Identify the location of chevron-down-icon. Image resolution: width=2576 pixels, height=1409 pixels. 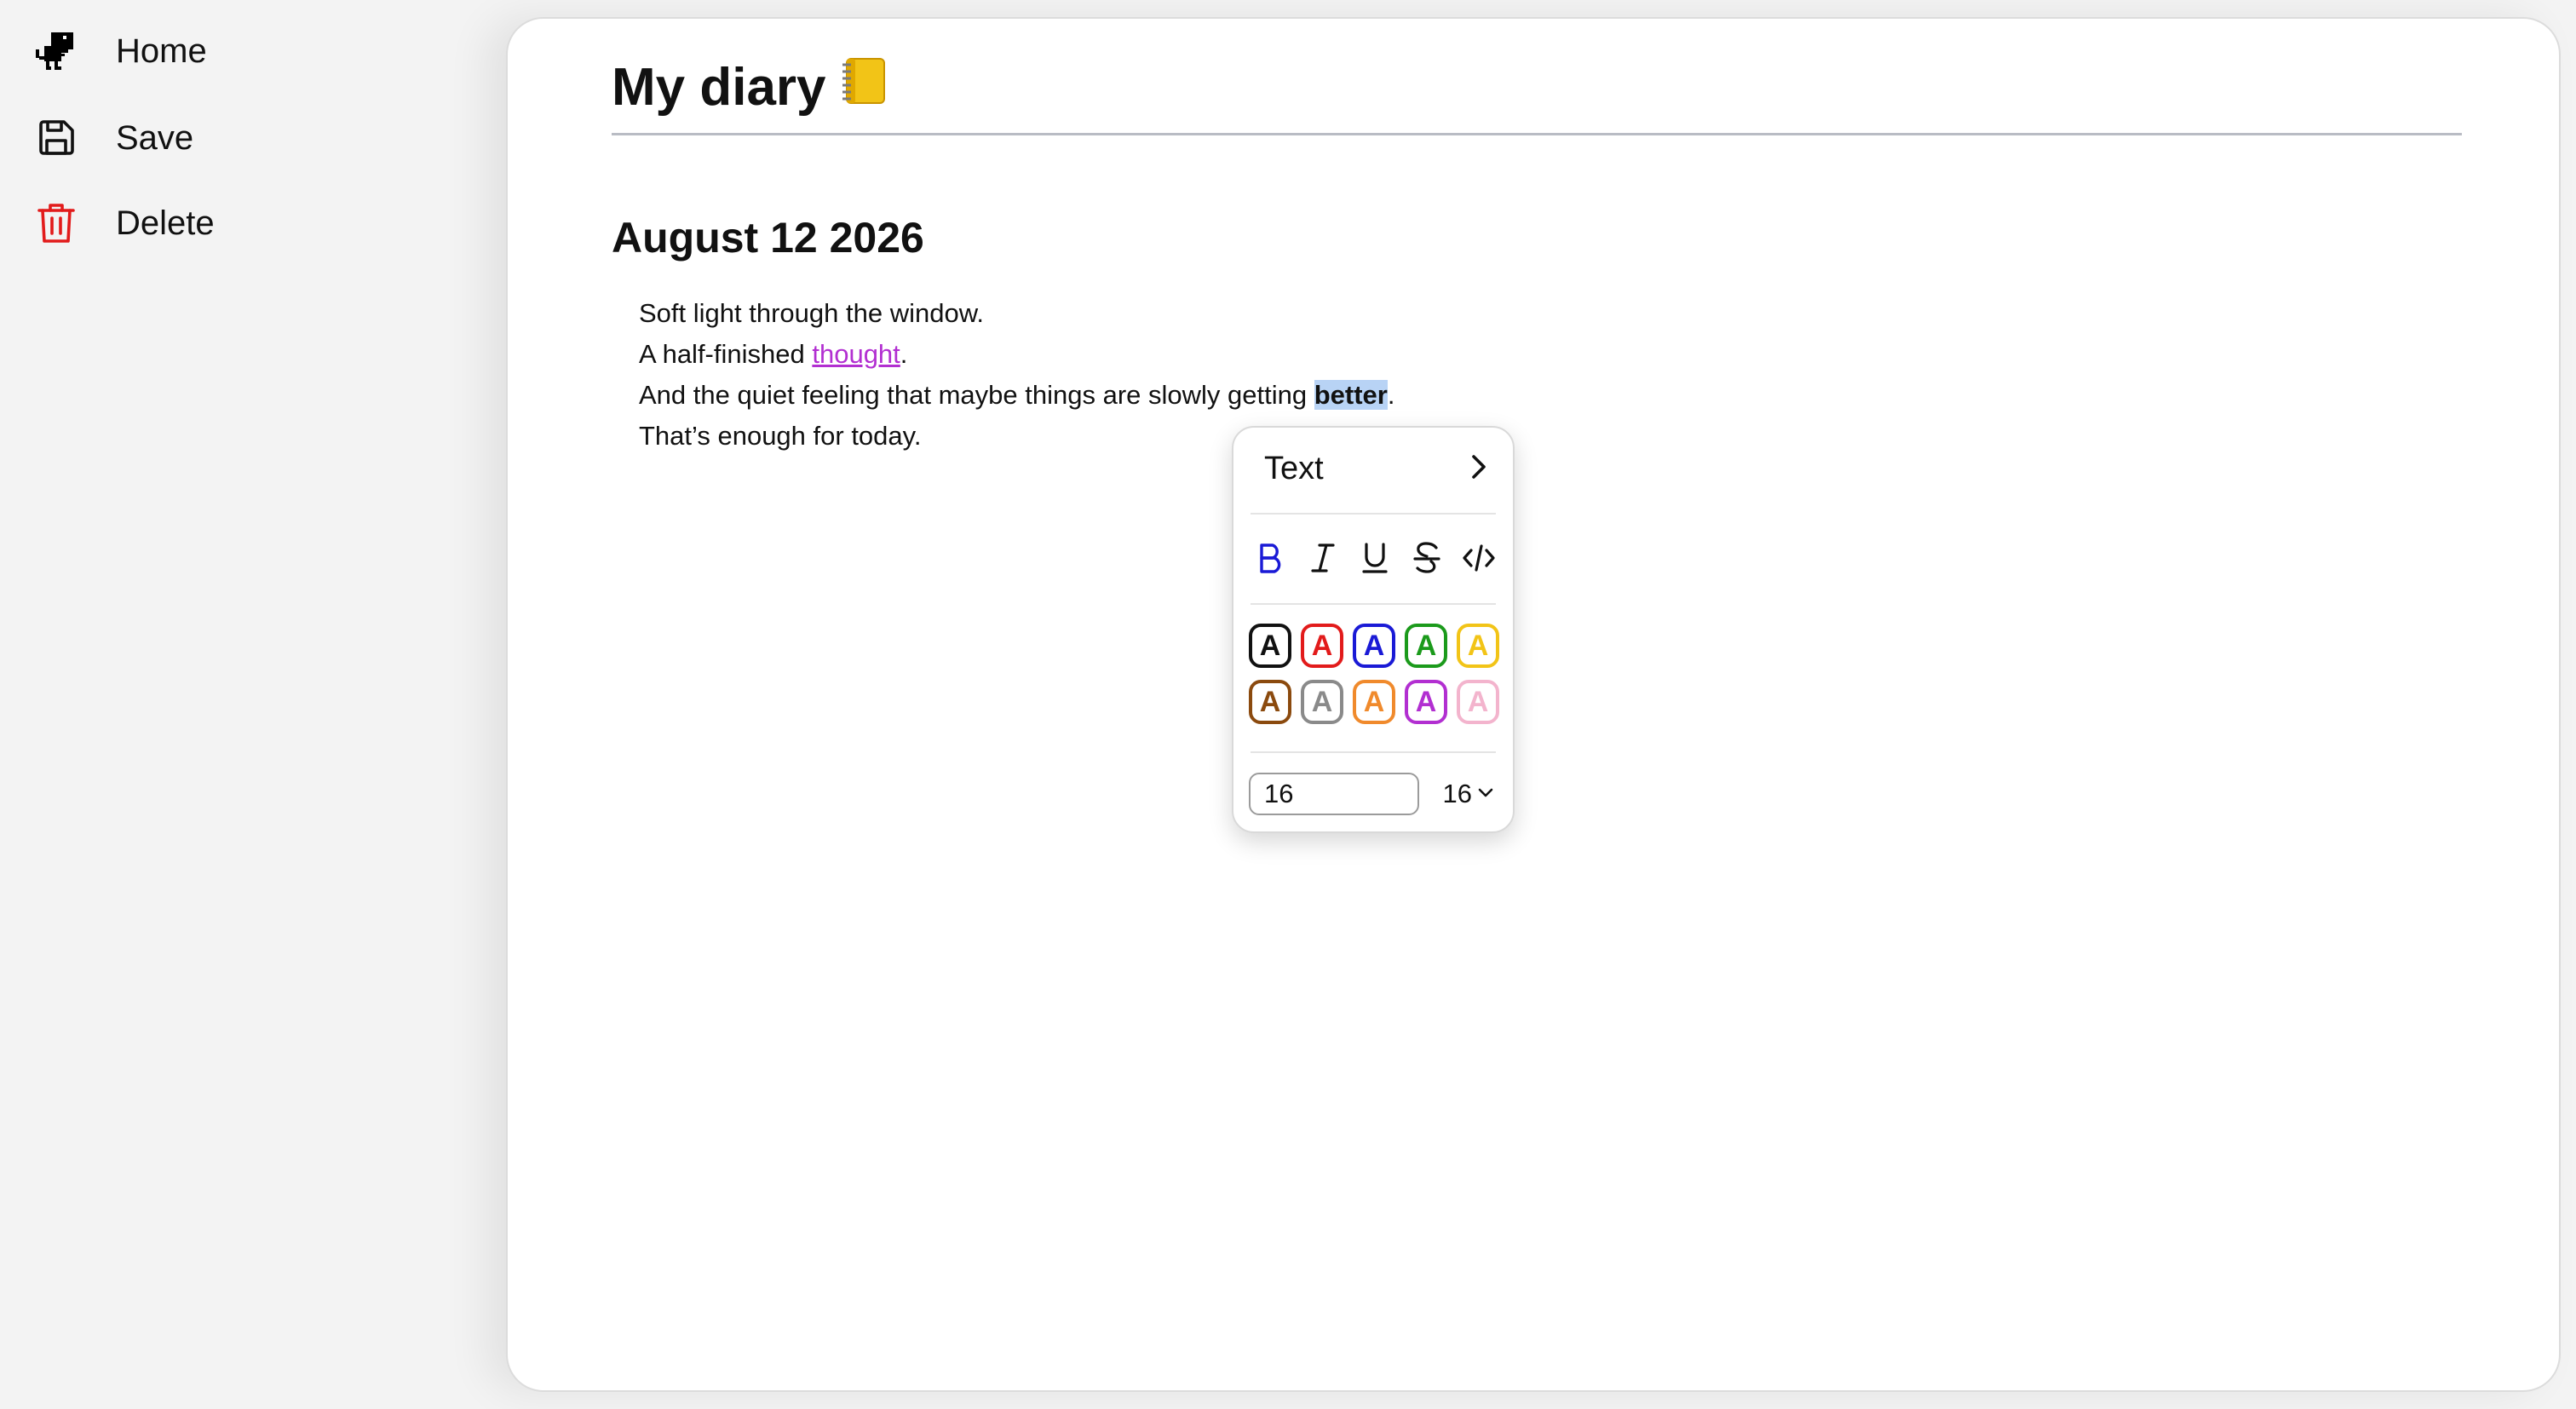
(1486, 794).